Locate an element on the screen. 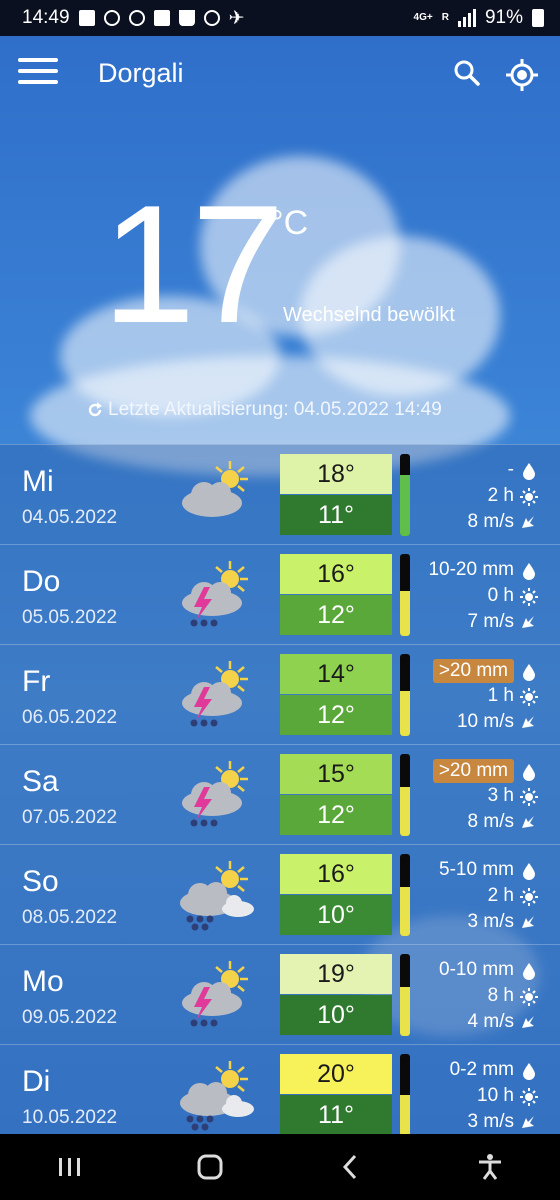 This screenshot has width=560, height=1200. sunshine: 1 h is located at coordinates (513, 696).